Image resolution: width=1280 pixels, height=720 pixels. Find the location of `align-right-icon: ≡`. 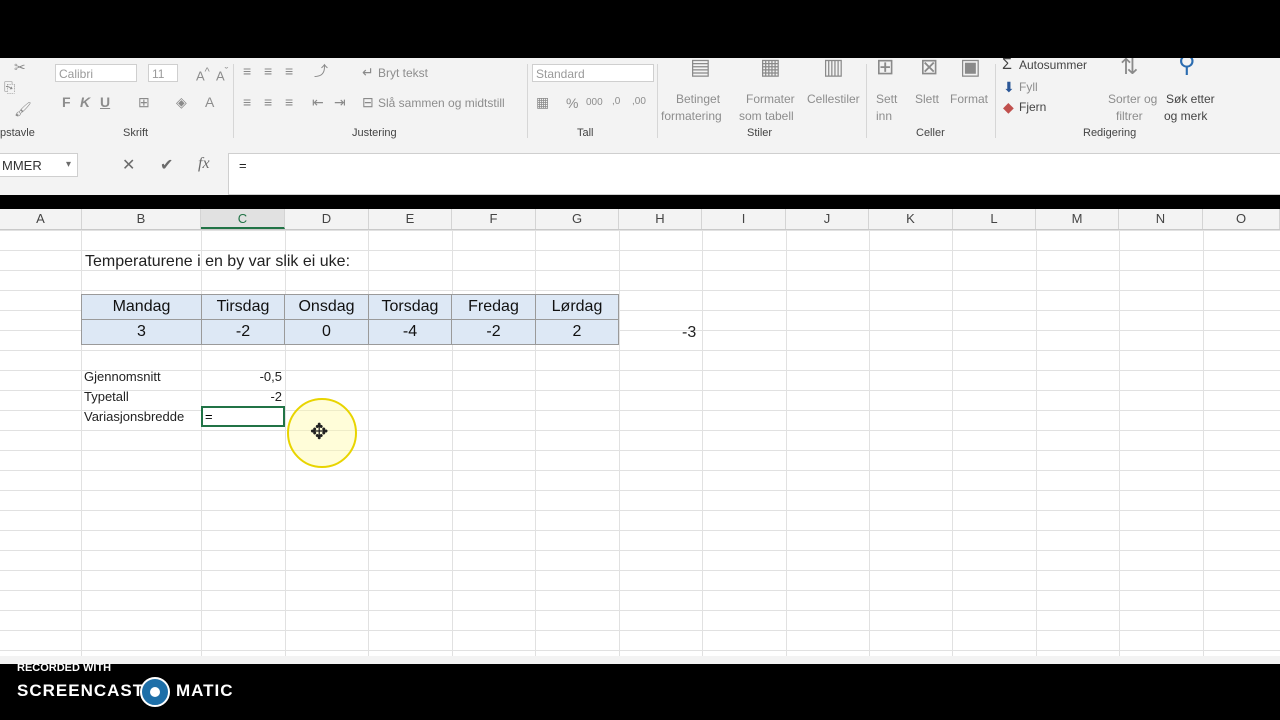

align-right-icon: ≡ is located at coordinates (289, 102).